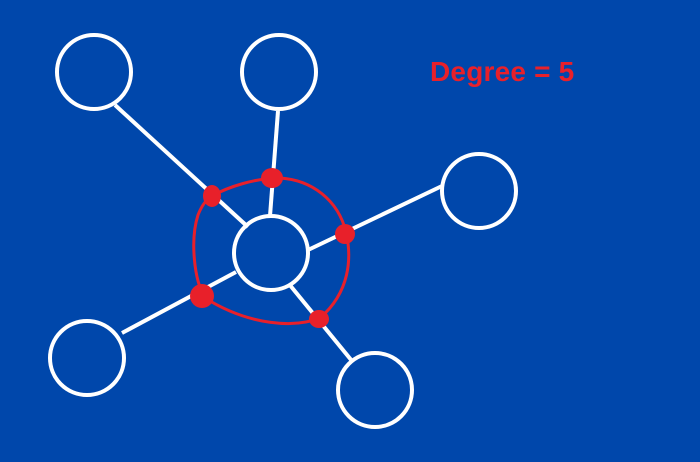 This screenshot has width=700, height=462. Describe the element at coordinates (479, 191) in the screenshot. I see `node-right` at that location.